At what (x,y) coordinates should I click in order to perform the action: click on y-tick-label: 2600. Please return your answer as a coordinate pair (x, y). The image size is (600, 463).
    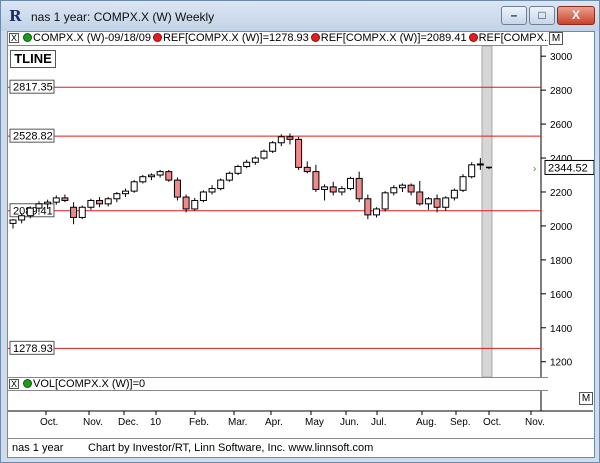
    Looking at the image, I should click on (561, 125).